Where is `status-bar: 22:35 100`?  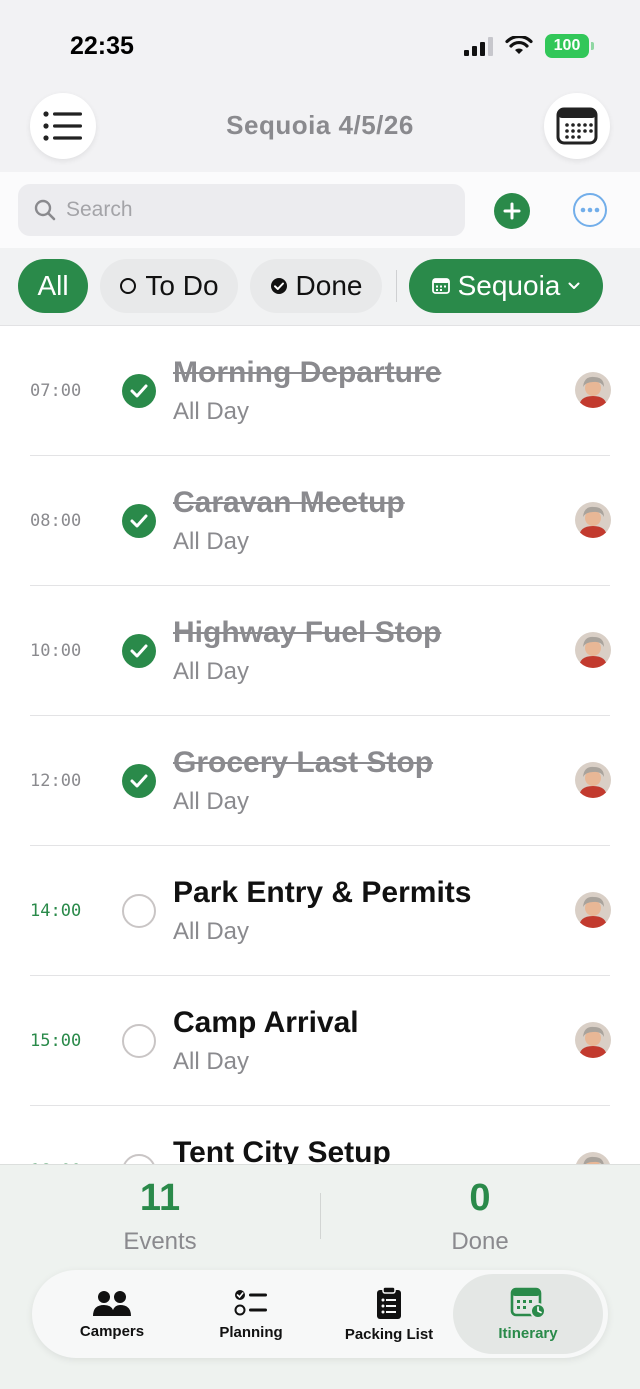
status-bar: 22:35 100 is located at coordinates (320, 45).